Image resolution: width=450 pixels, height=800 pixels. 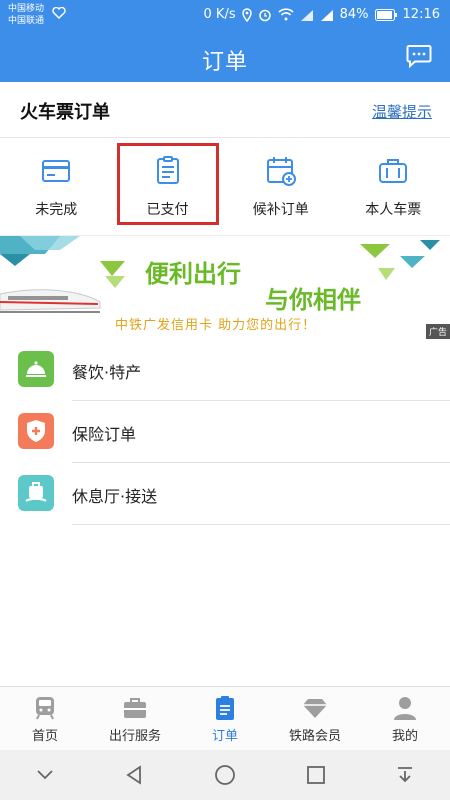 What do you see at coordinates (404, 736) in the screenshot?
I see `tab-label: 我的` at bounding box center [404, 736].